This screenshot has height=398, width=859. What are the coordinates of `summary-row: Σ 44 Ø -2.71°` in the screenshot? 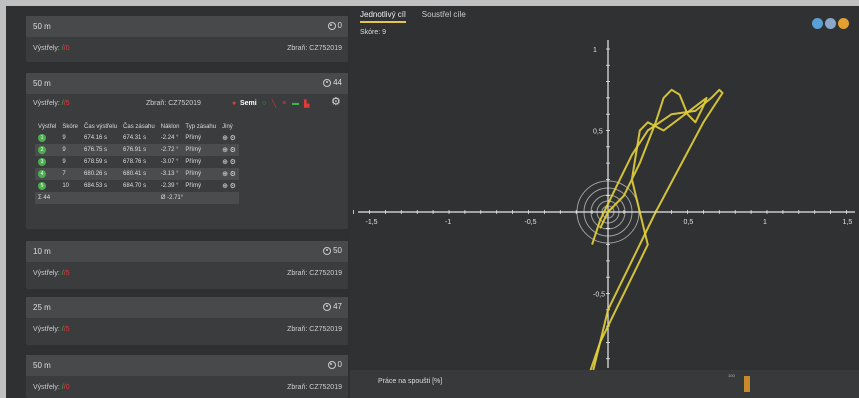 It's located at (137, 198).